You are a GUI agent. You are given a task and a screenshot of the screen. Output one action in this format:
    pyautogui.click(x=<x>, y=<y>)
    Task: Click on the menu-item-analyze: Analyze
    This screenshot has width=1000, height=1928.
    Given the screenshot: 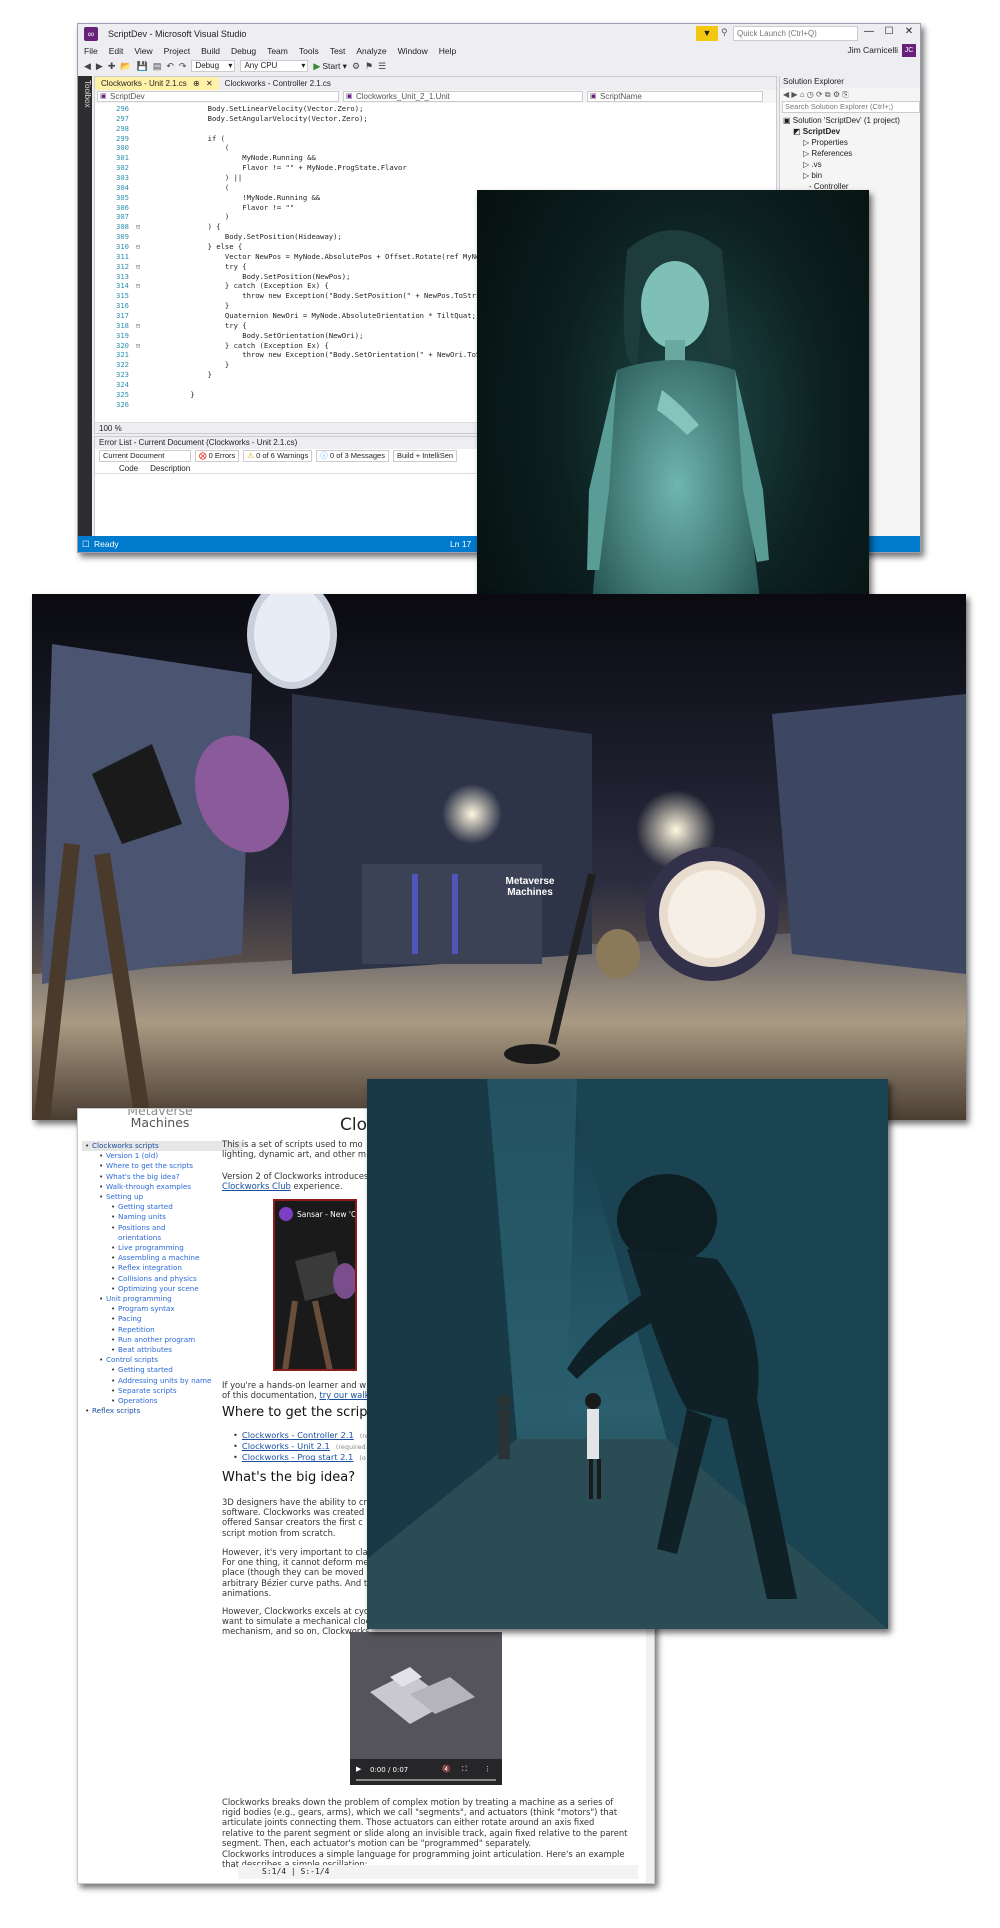 What is the action you would take?
    pyautogui.click(x=371, y=51)
    